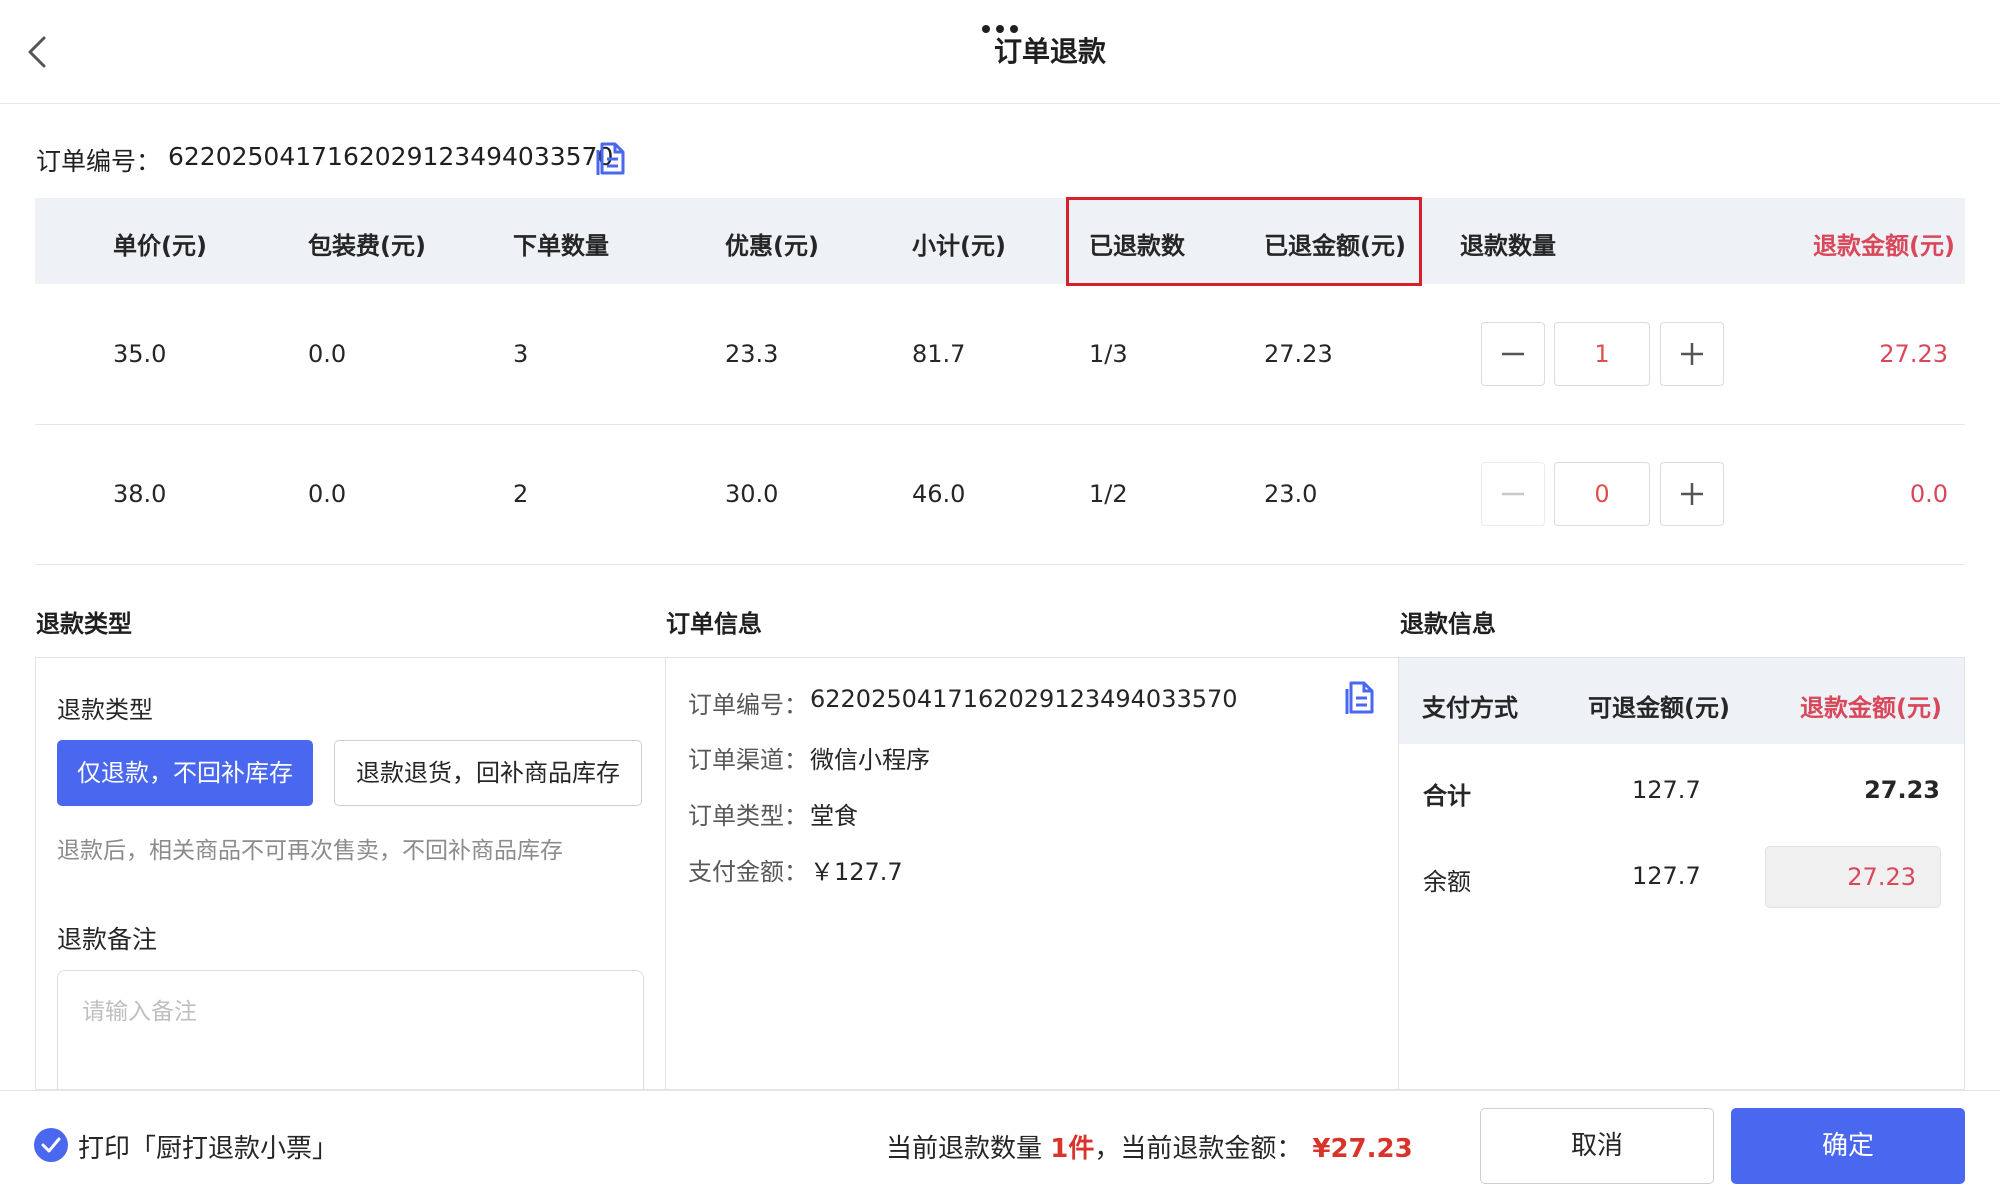  I want to click on total-refundable: 127.7, so click(1666, 790).